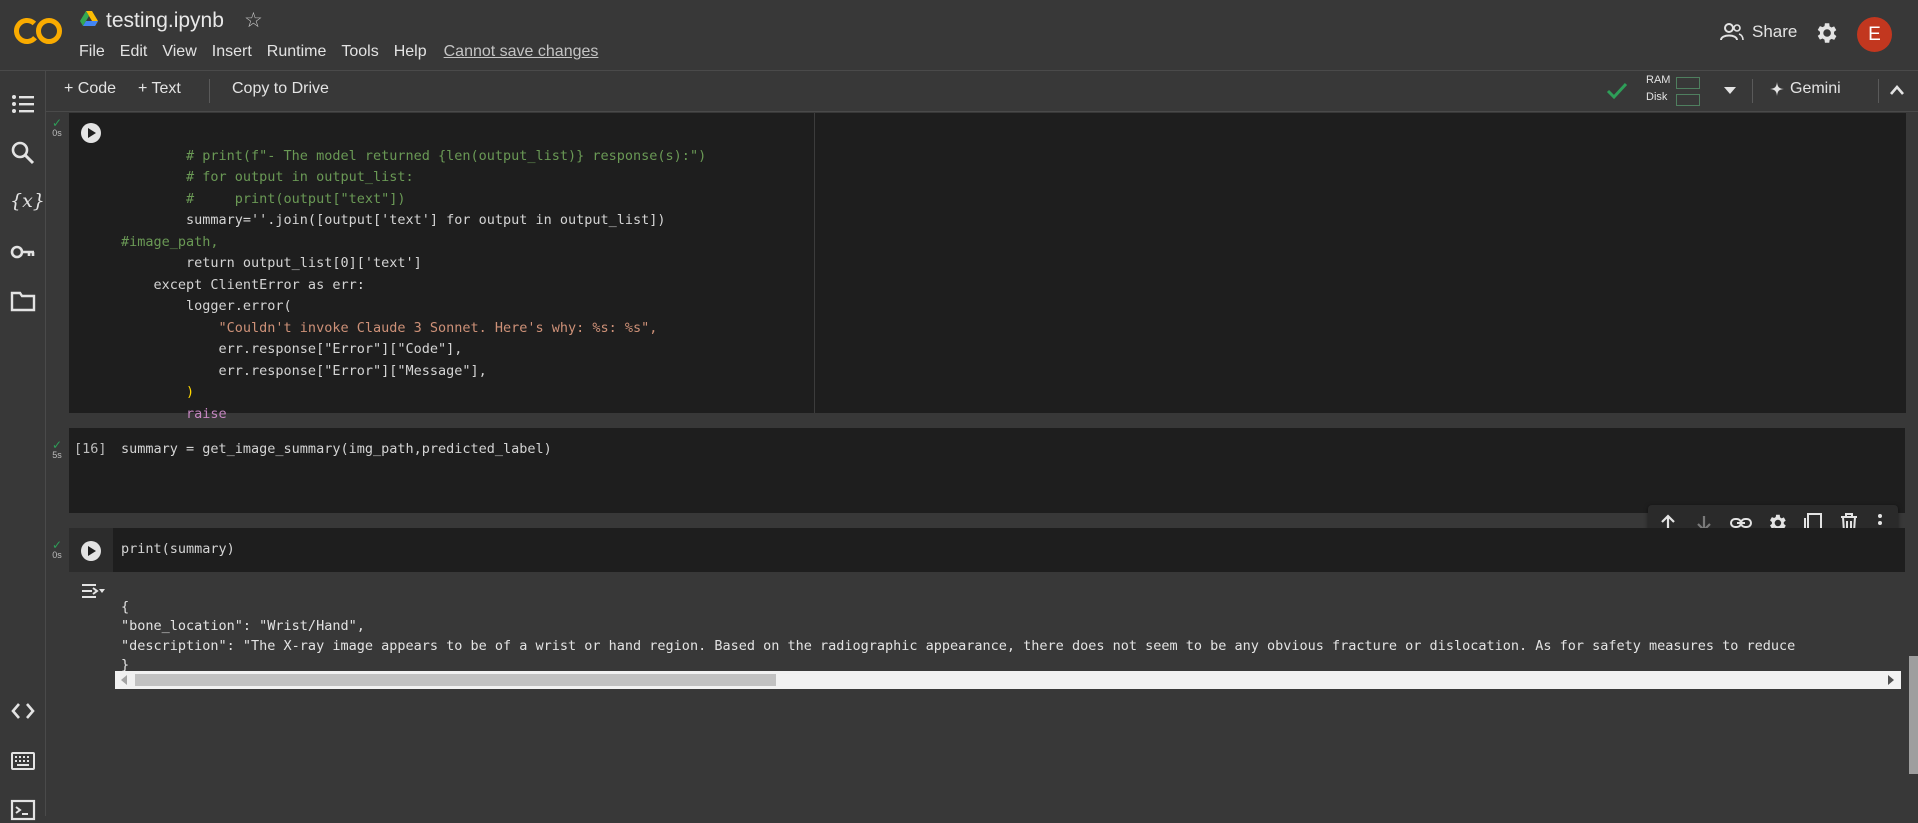 The image size is (1918, 823). What do you see at coordinates (206, 306) in the screenshot?
I see `code-line: logger.error(` at bounding box center [206, 306].